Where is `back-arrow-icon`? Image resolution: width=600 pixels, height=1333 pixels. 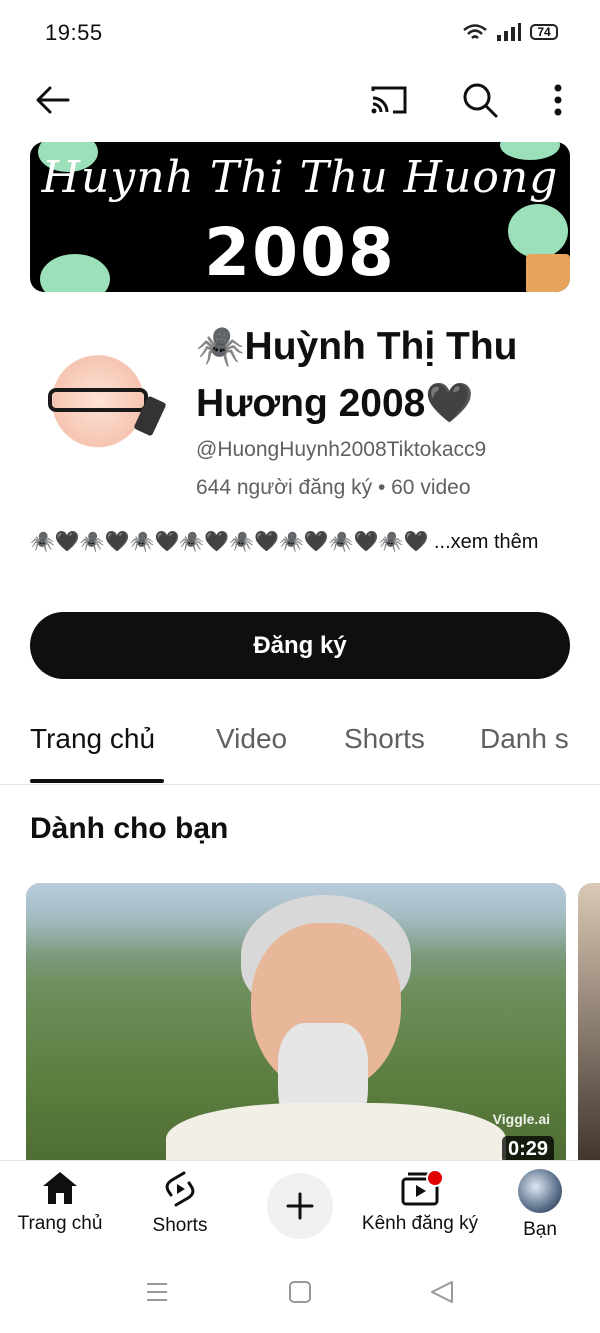 back-arrow-icon is located at coordinates (52, 100).